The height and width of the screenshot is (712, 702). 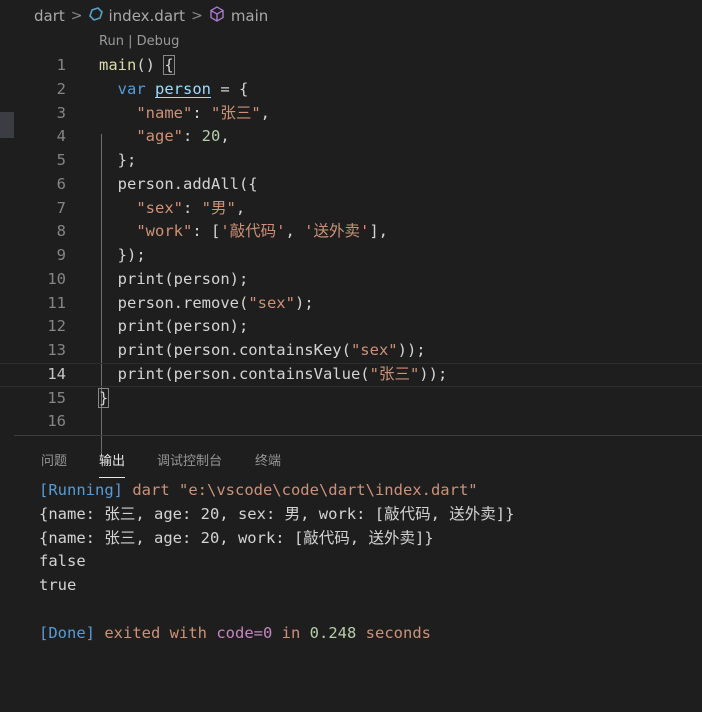 What do you see at coordinates (351, 458) in the screenshot?
I see `panel-tabs: 问题 输出 调试控制台 终端` at bounding box center [351, 458].